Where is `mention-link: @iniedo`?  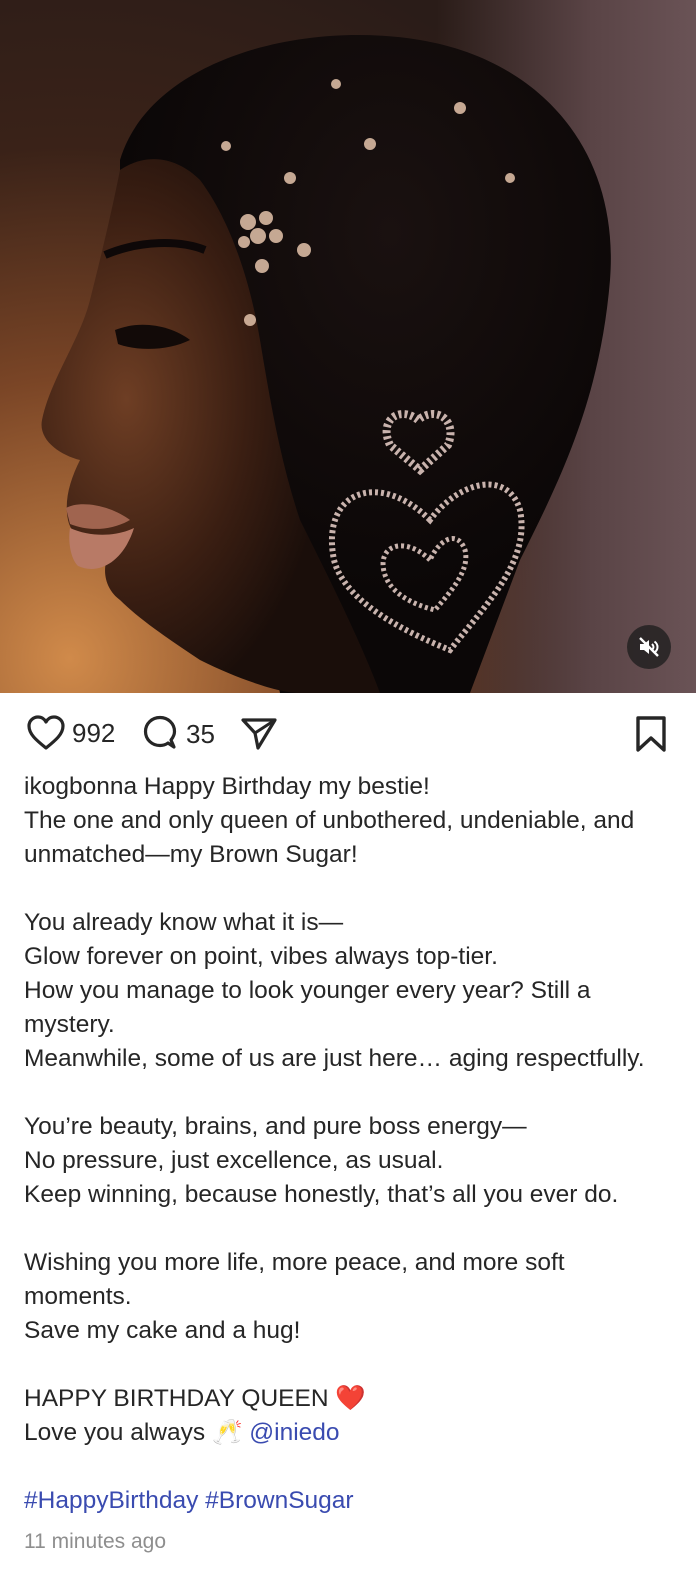
mention-link: @iniedo is located at coordinates (294, 1432).